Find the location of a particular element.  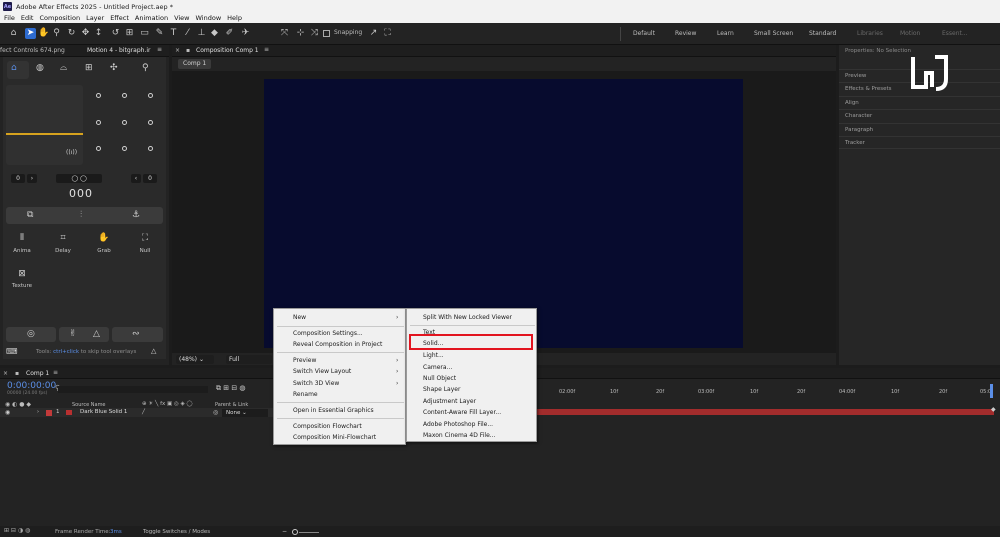

roto-brush-tool-icon: ✐ is located at coordinates (229, 33).